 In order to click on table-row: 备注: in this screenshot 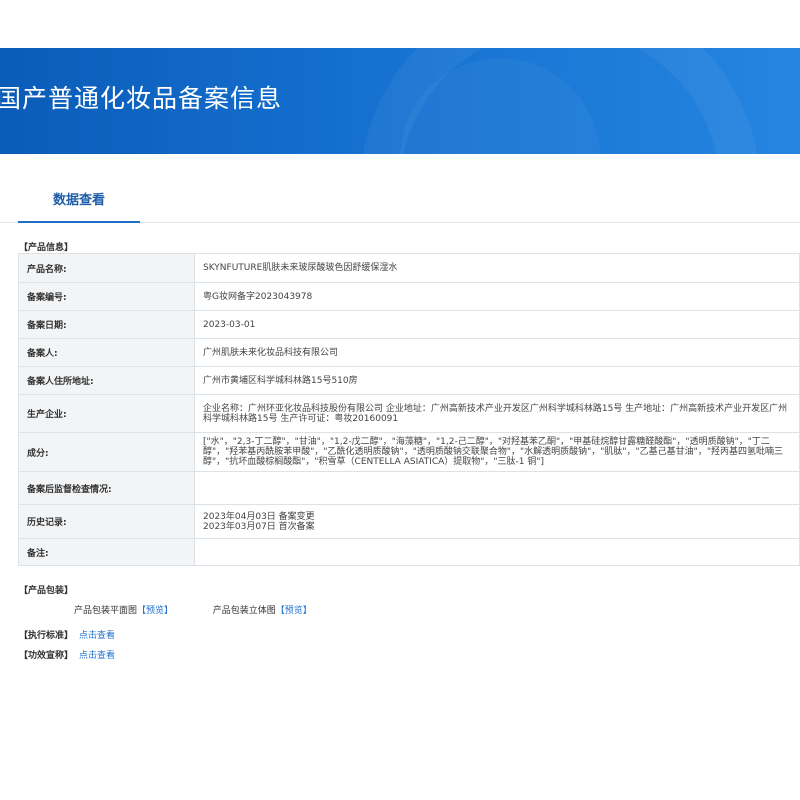, I will do `click(409, 552)`.